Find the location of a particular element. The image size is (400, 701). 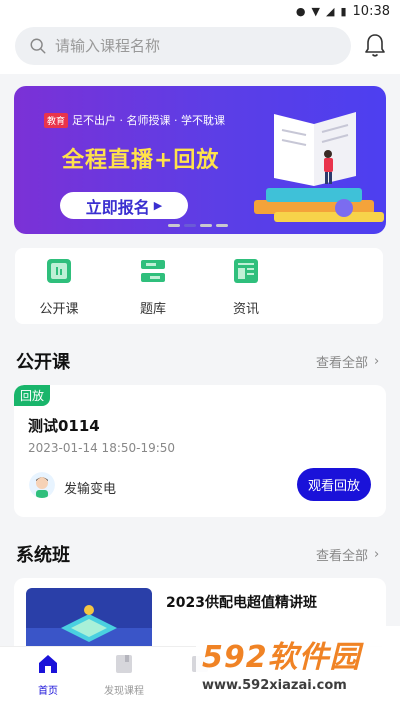

search-input is located at coordinates (185, 46).